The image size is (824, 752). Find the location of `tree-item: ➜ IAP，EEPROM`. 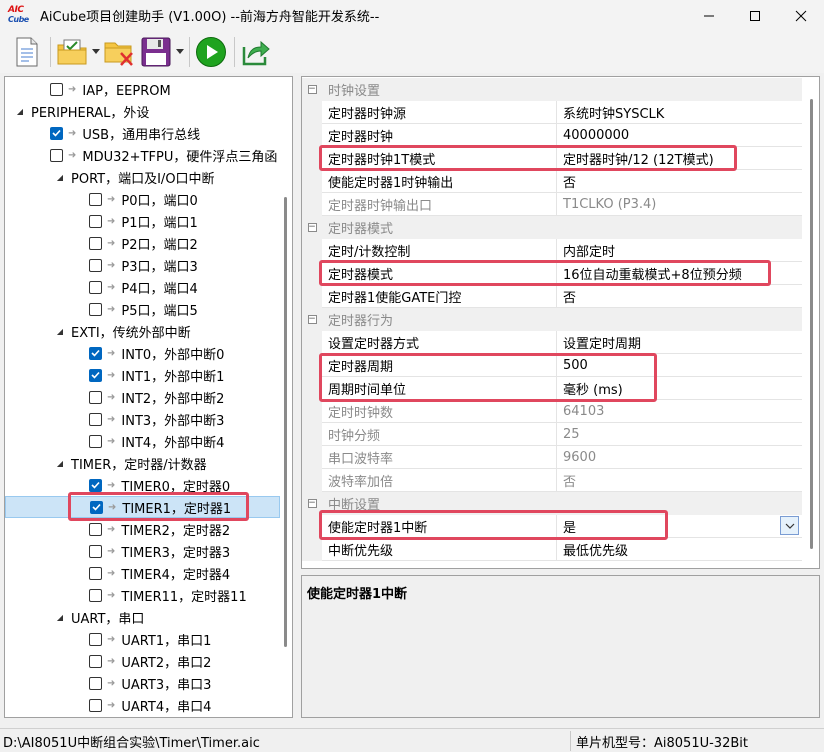

tree-item: ➜ IAP，EEPROM is located at coordinates (142, 89).